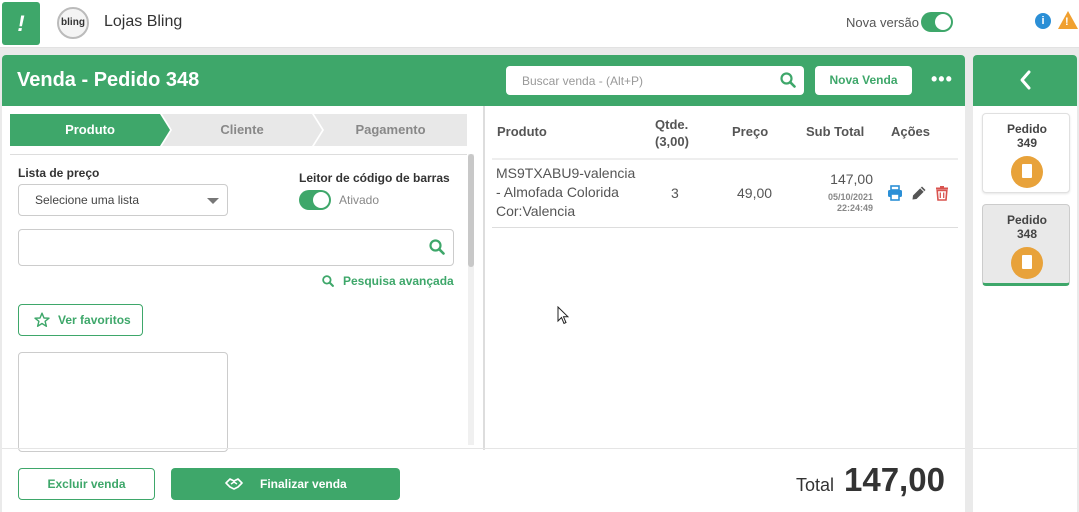 This screenshot has width=1079, height=512. Describe the element at coordinates (219, 247) in the screenshot. I see `product-search-input` at that location.